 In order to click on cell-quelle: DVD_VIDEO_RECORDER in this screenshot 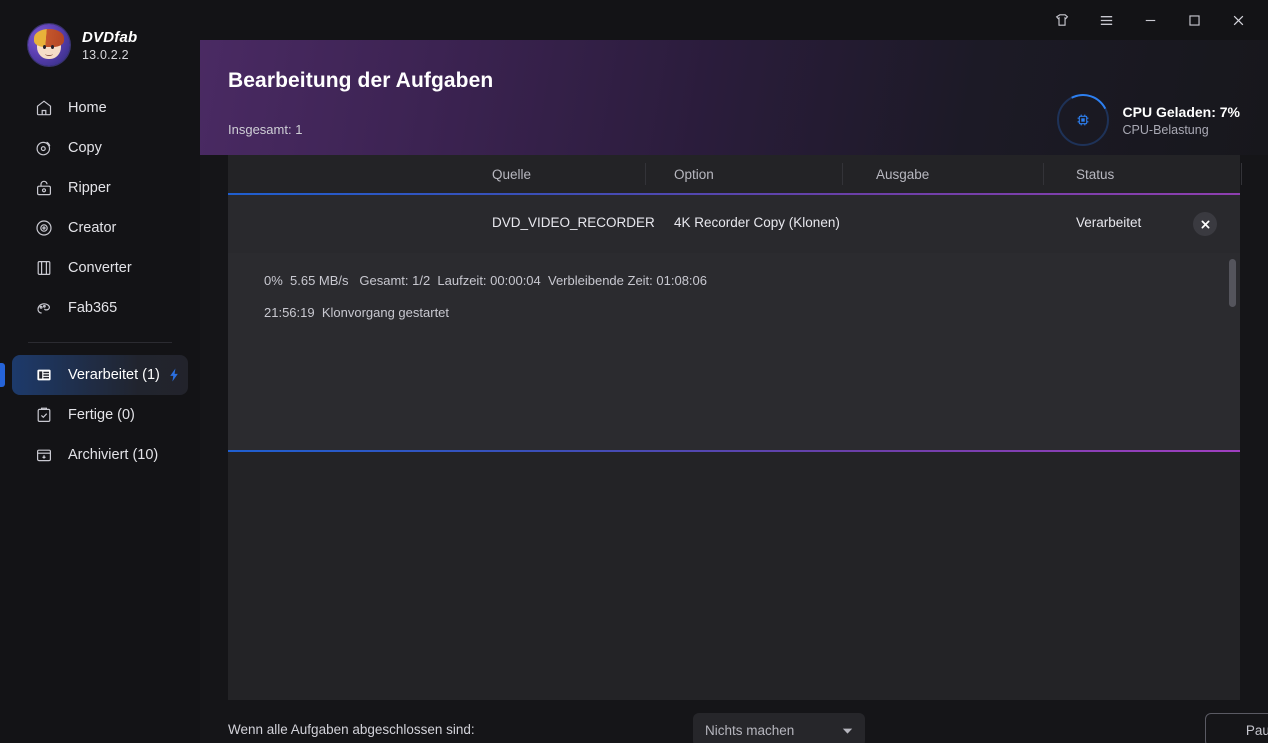, I will do `click(573, 222)`.